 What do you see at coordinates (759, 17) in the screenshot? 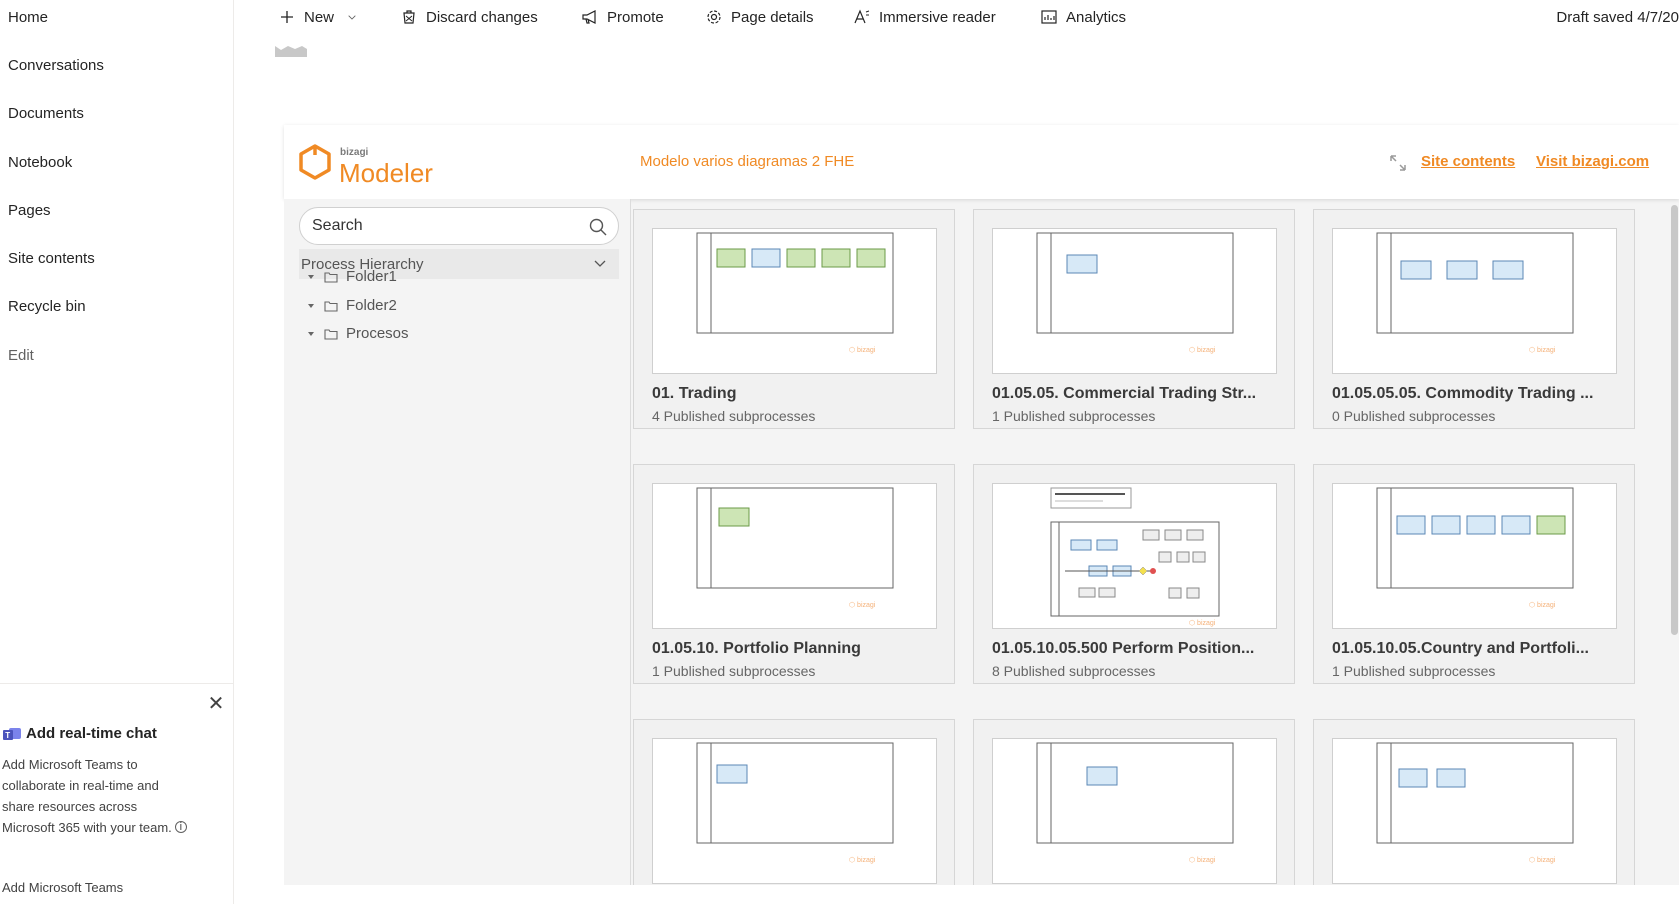
I see `page-details-button: Page details` at bounding box center [759, 17].